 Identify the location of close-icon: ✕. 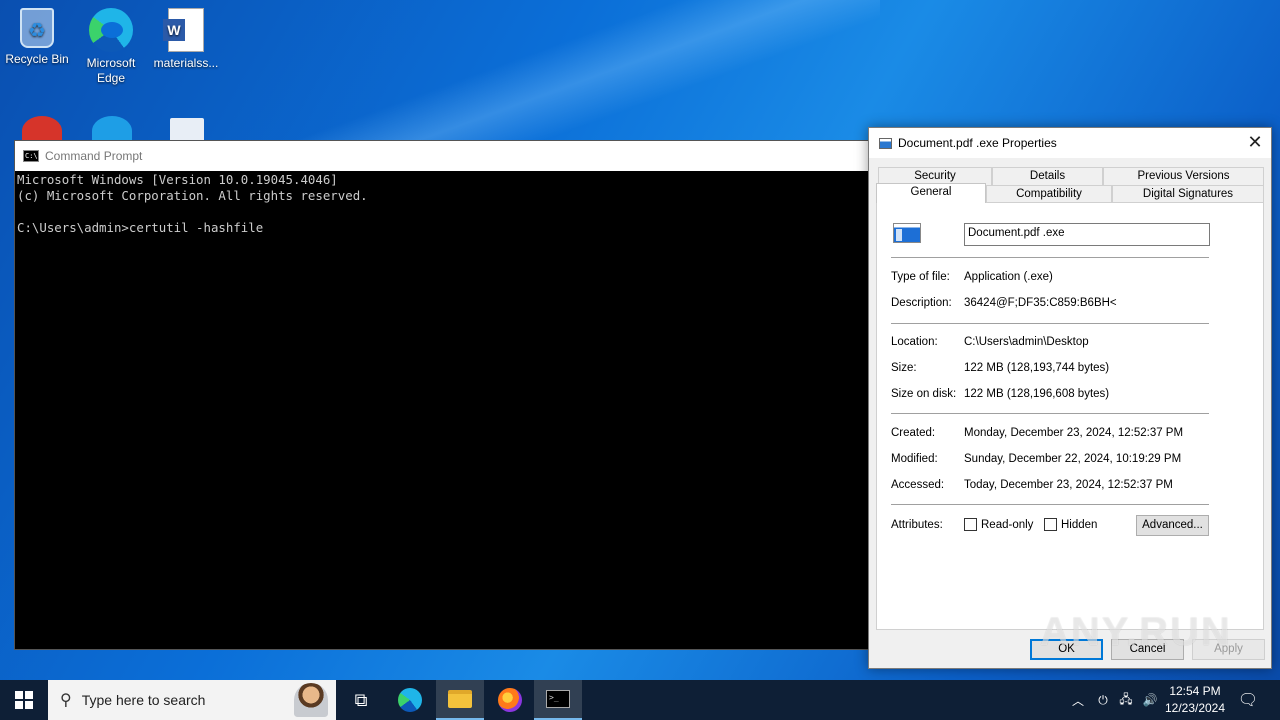
(1255, 142).